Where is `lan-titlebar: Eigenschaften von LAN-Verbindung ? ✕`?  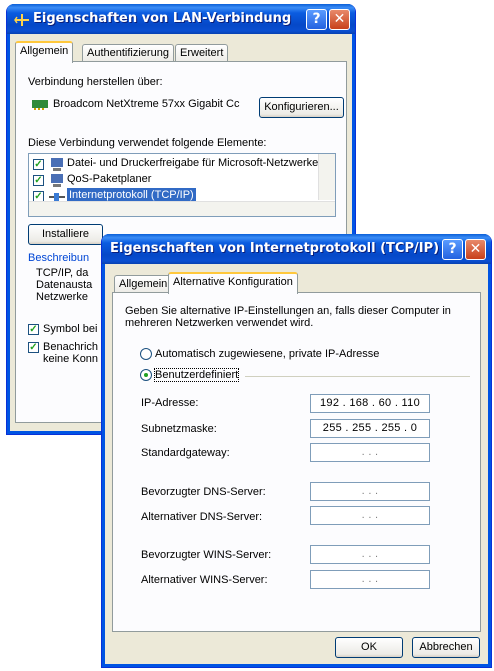
lan-titlebar: Eigenschaften von LAN-Verbindung ? ✕ is located at coordinates (181, 19).